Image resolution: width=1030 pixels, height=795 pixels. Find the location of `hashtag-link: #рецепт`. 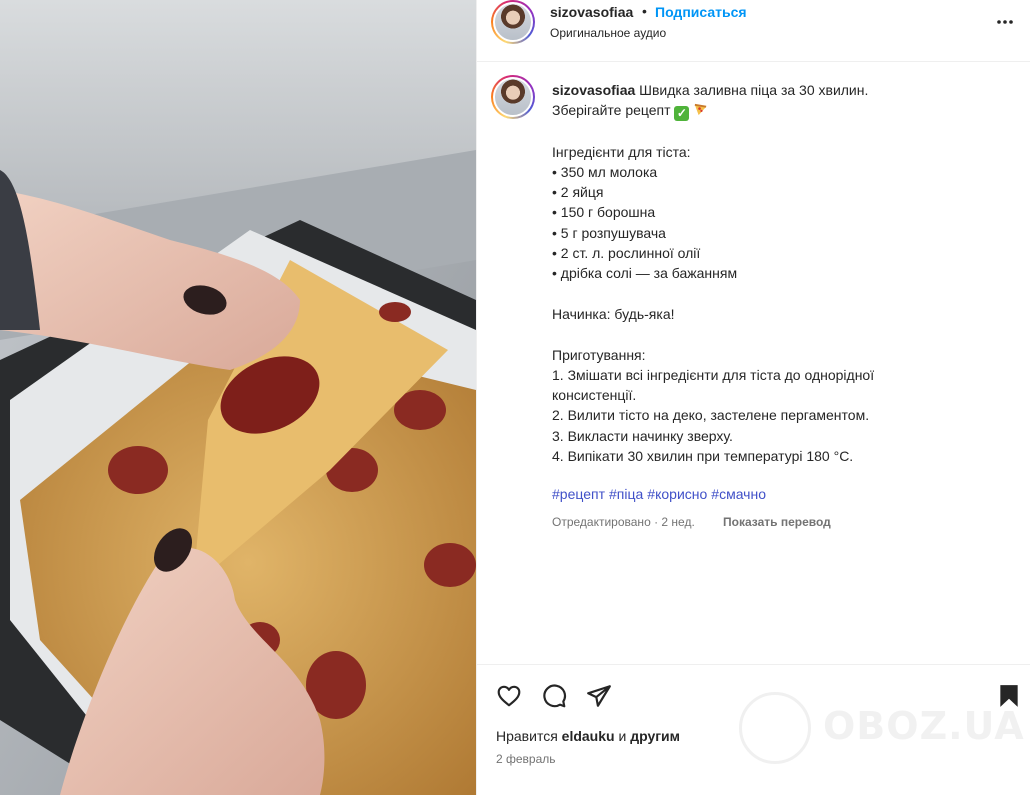

hashtag-link: #рецепт is located at coordinates (578, 494).